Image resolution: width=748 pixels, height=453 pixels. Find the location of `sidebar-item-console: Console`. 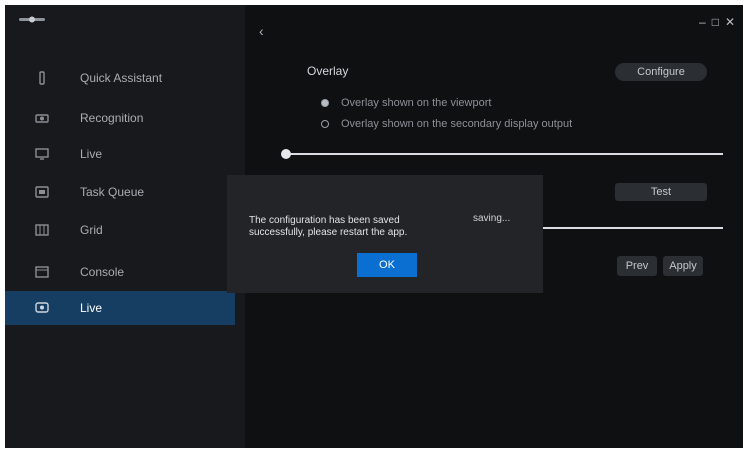

sidebar-item-console: Console is located at coordinates (120, 272).